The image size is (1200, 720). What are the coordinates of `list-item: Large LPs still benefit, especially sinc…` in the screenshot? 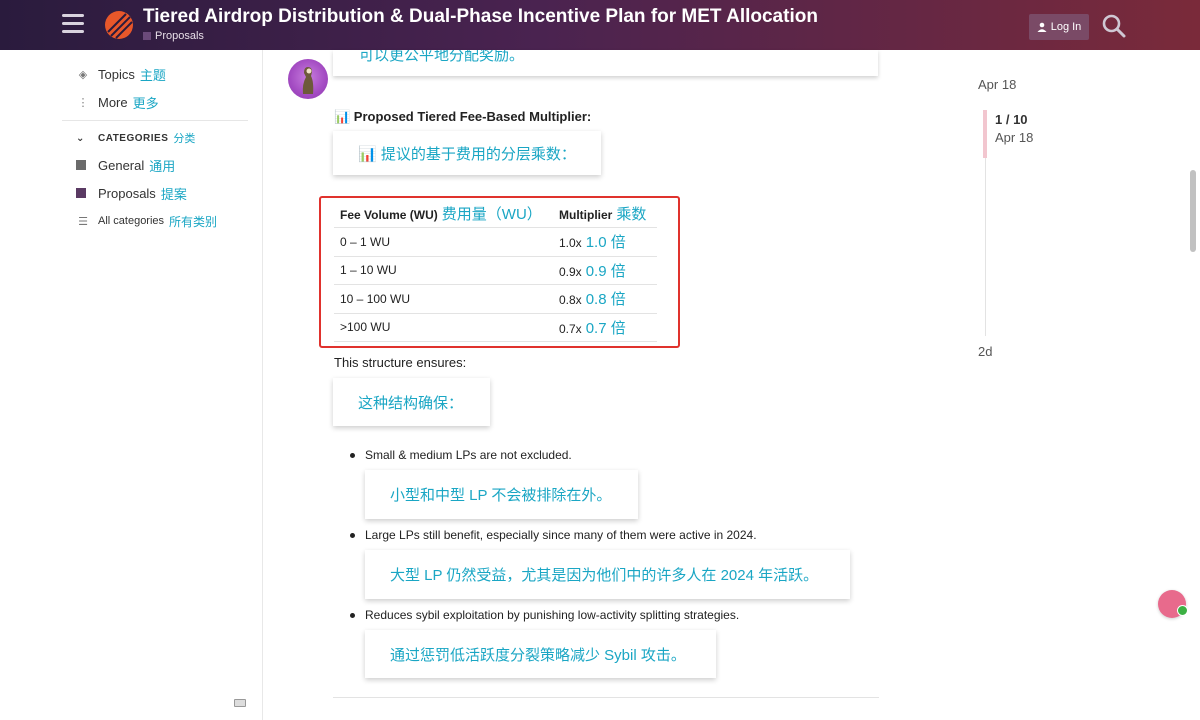 It's located at (553, 535).